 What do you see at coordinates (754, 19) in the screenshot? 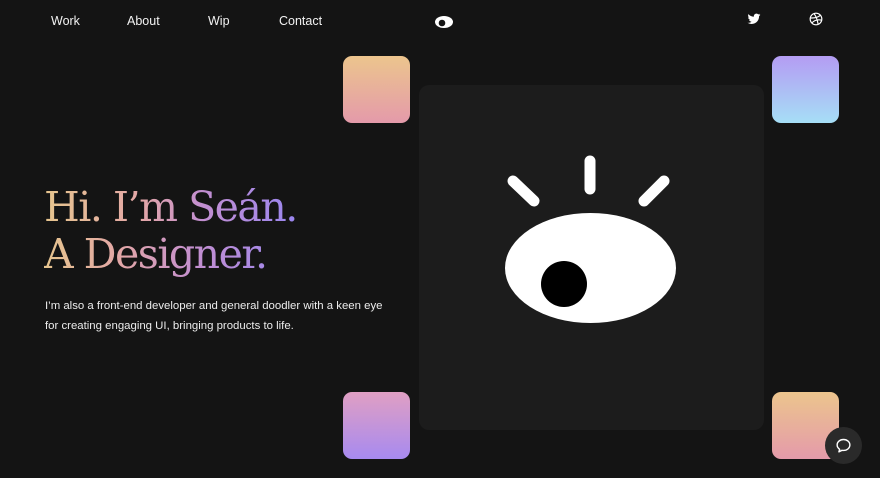
I see `twitter-icon` at bounding box center [754, 19].